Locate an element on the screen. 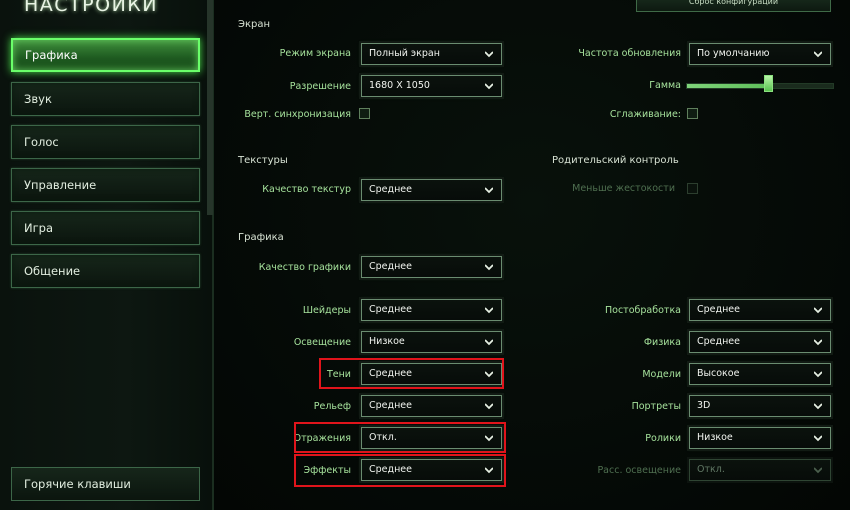 The height and width of the screenshot is (510, 850). nav-item-controls: Управление is located at coordinates (105, 185).